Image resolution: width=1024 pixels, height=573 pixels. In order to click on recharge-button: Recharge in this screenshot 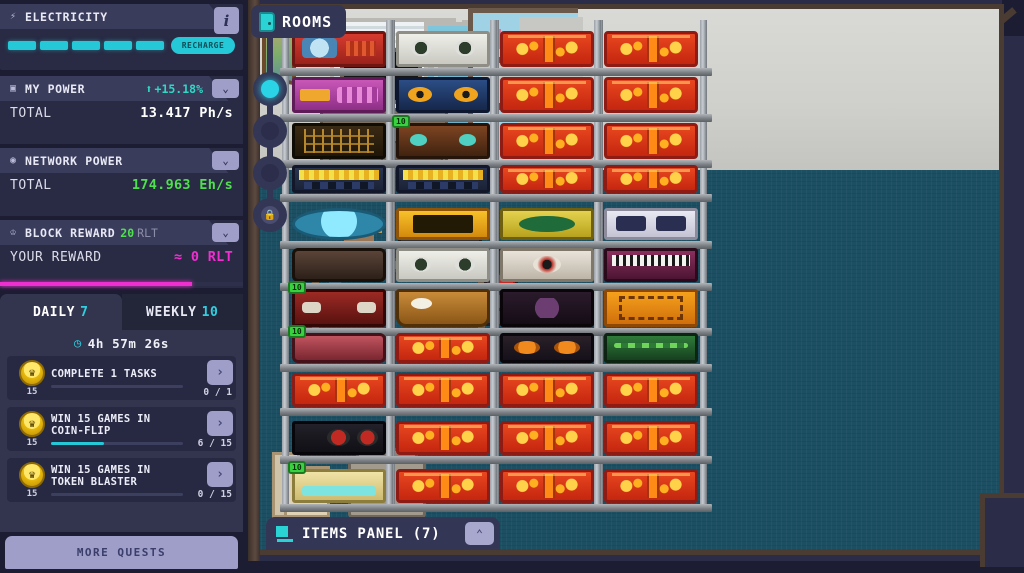, I will do `click(203, 45)`.